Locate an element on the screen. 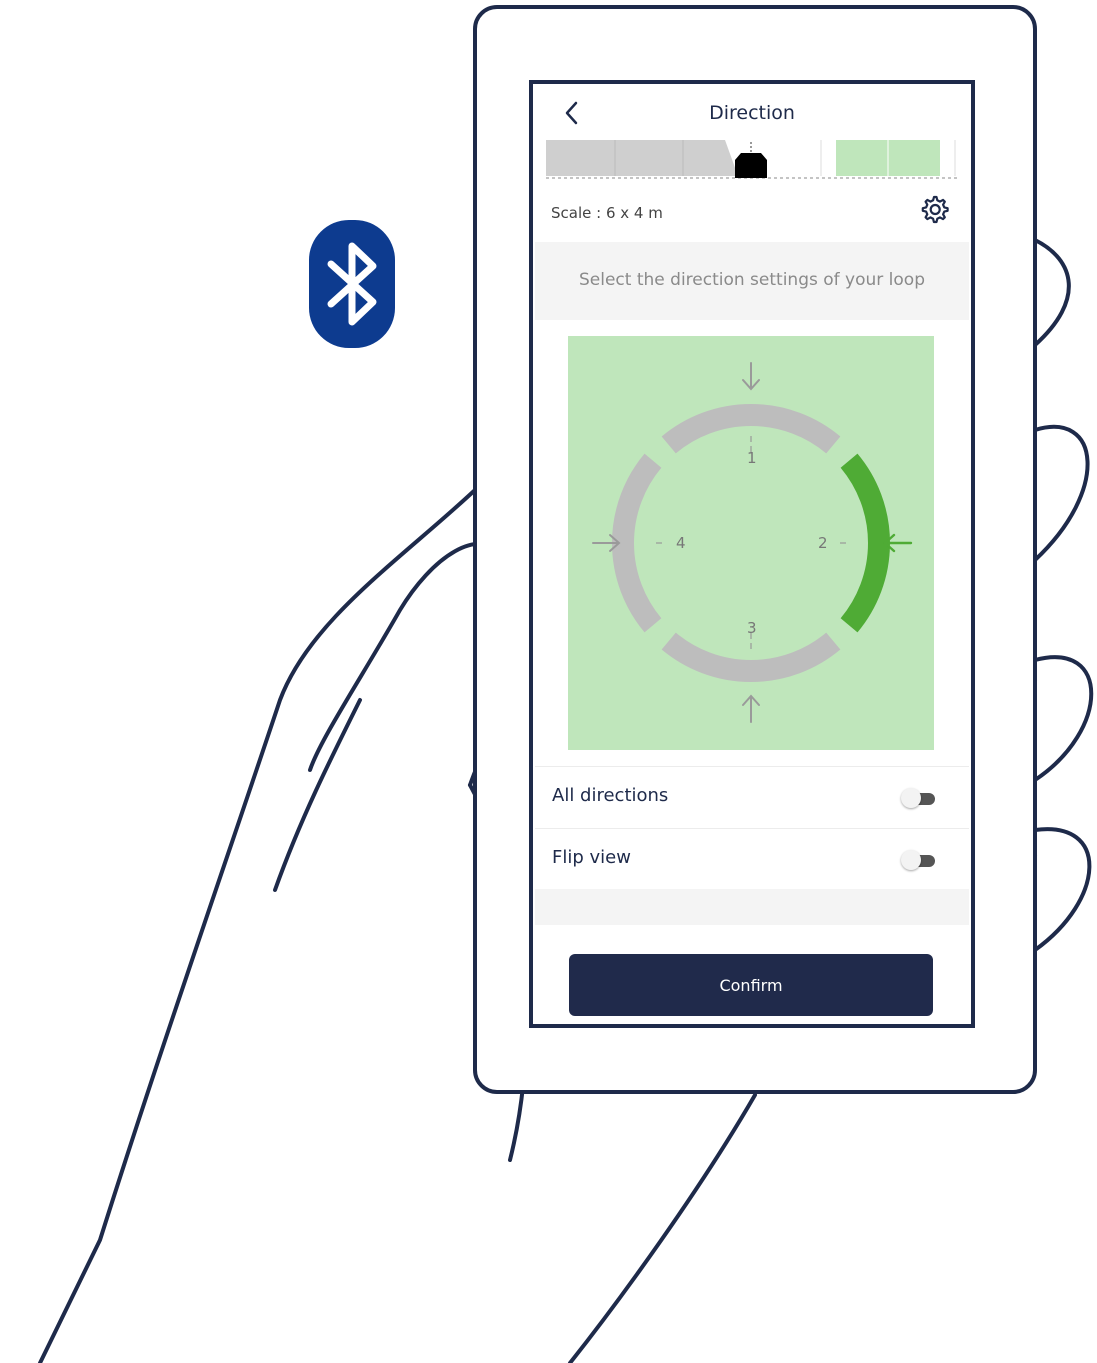 This screenshot has height=1363, width=1097. segment-label-4: 4 is located at coordinates (681, 543).